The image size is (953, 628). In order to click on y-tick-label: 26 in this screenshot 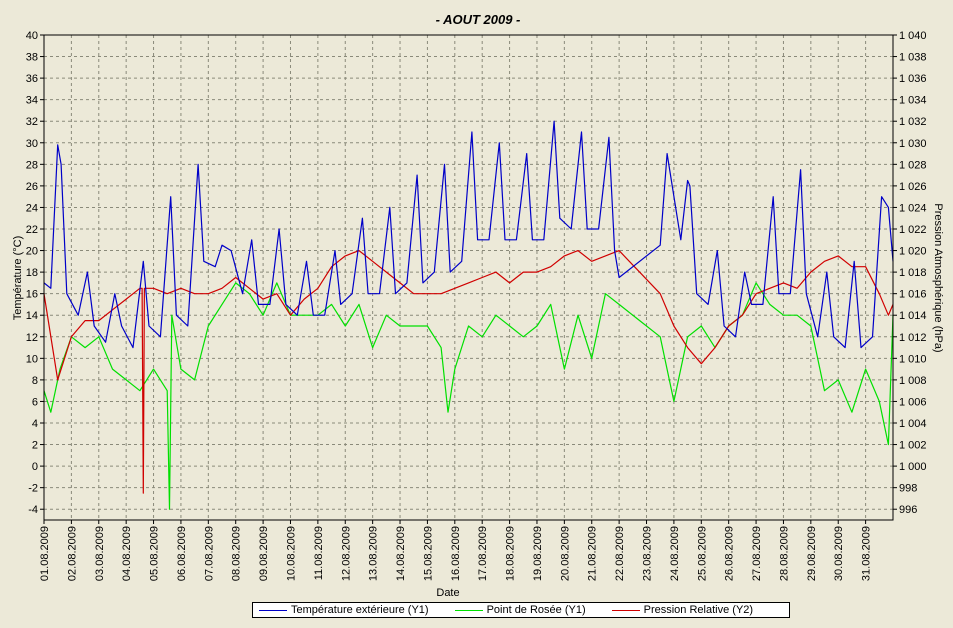, I will do `click(32, 187)`.